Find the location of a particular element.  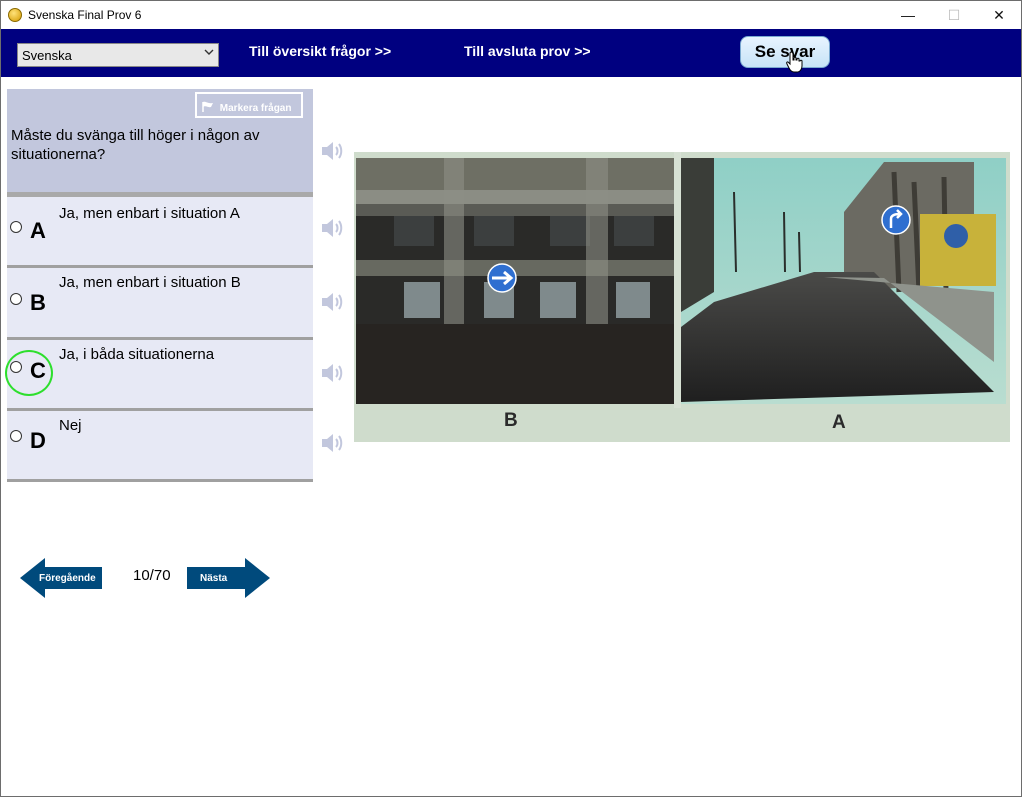

next-label: Nästa is located at coordinates (214, 578).